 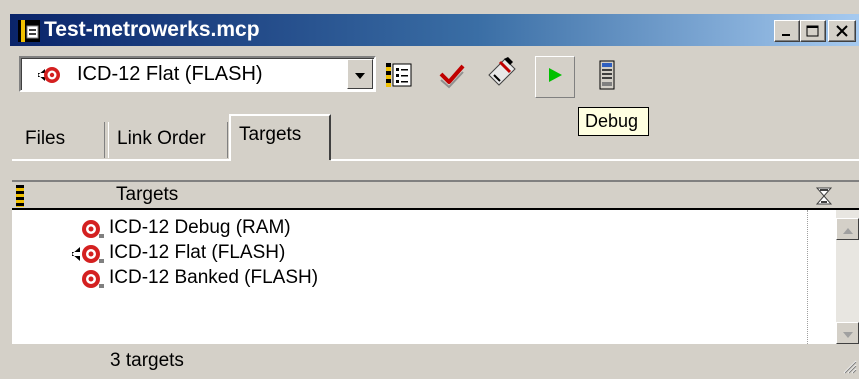 I want to click on debug-icon, so click(x=555, y=77).